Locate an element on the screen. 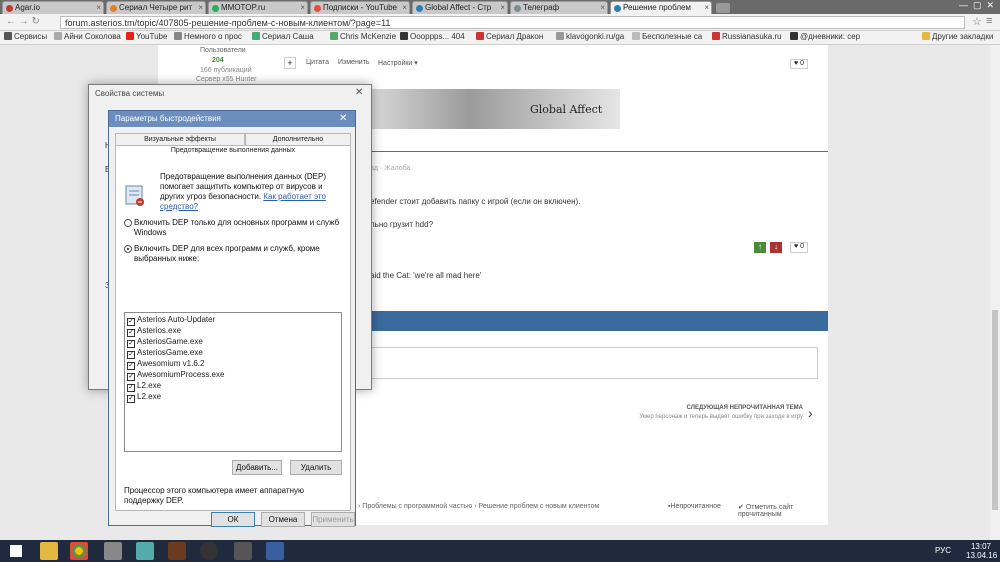 The height and width of the screenshot is (562, 1000). bookmark-item: Бесполезные са is located at coordinates (667, 36).